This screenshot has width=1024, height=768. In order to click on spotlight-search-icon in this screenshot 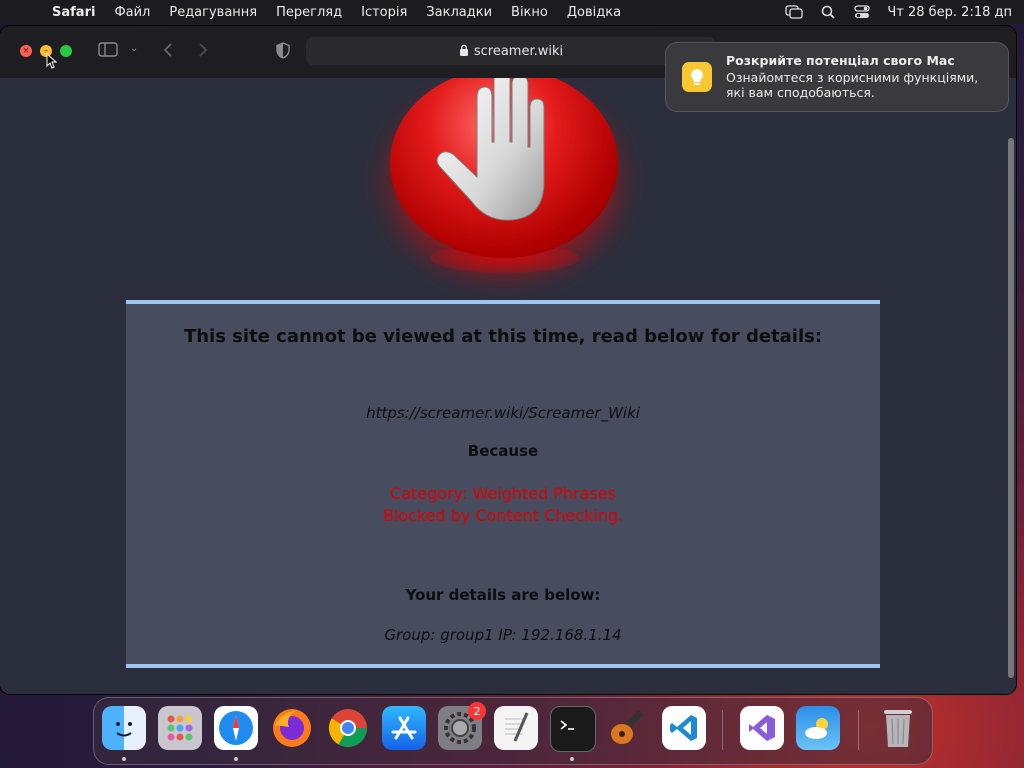, I will do `click(828, 12)`.